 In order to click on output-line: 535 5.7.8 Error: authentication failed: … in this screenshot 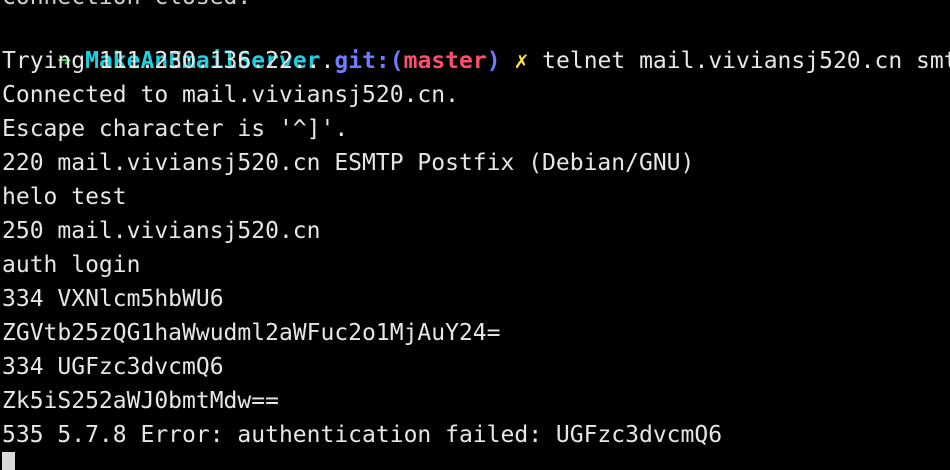, I will do `click(362, 435)`.